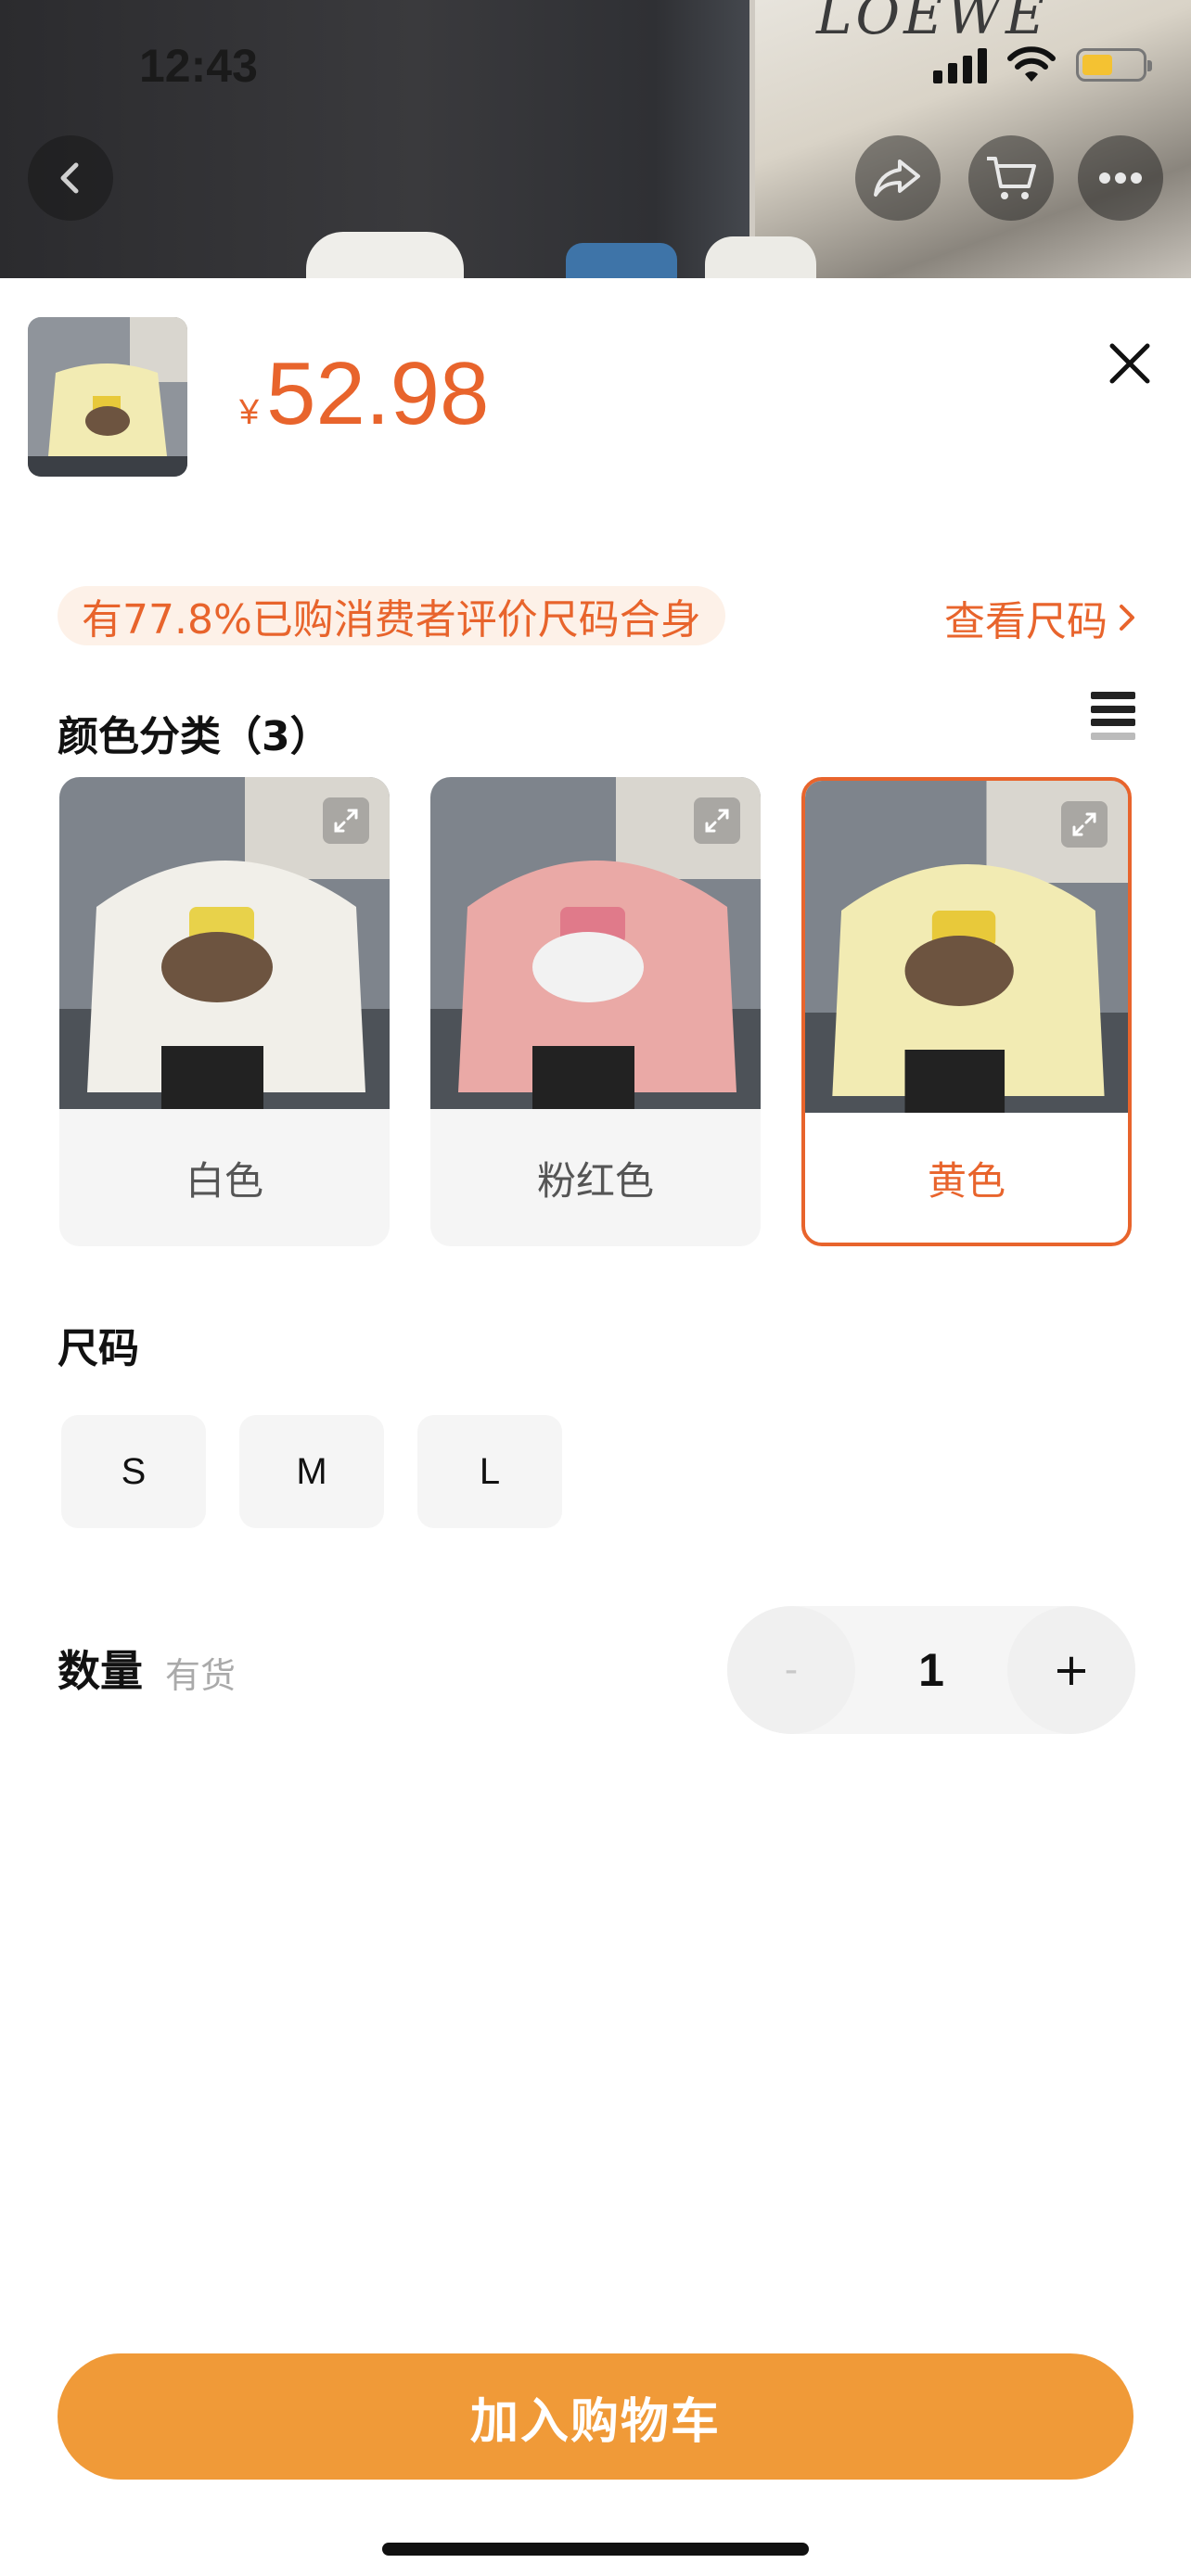 The height and width of the screenshot is (2576, 1191). I want to click on product-thumbnail-image, so click(108, 397).